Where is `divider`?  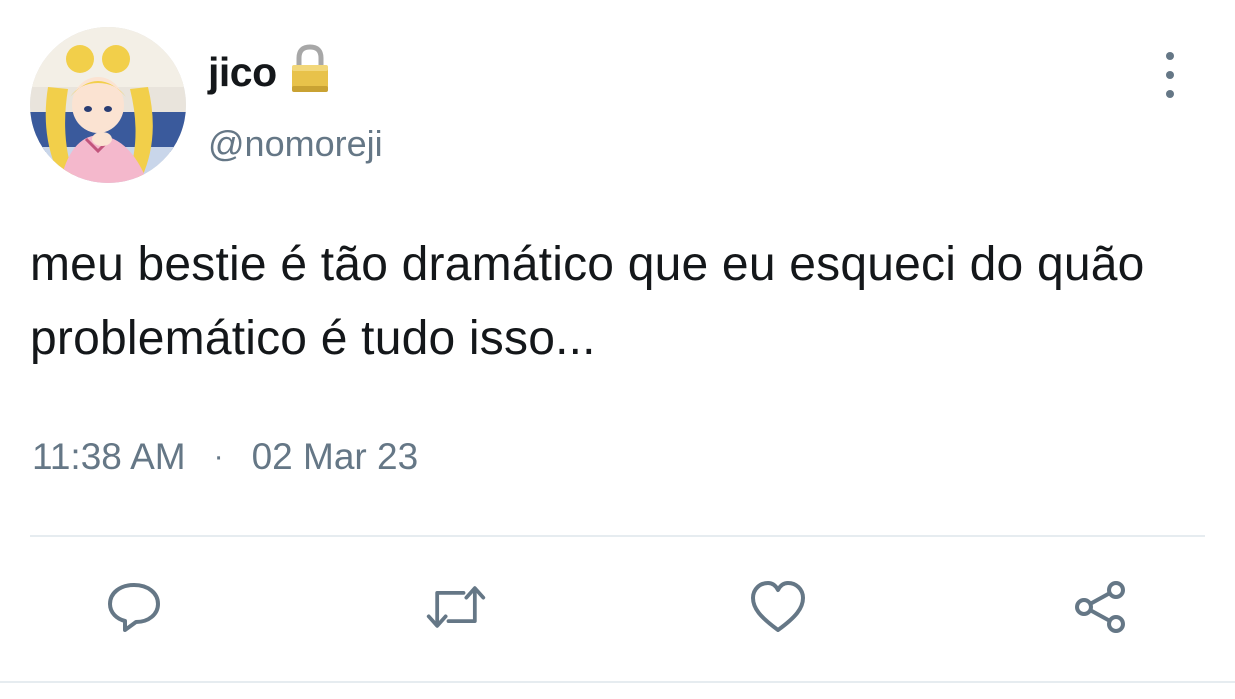
divider is located at coordinates (617, 536).